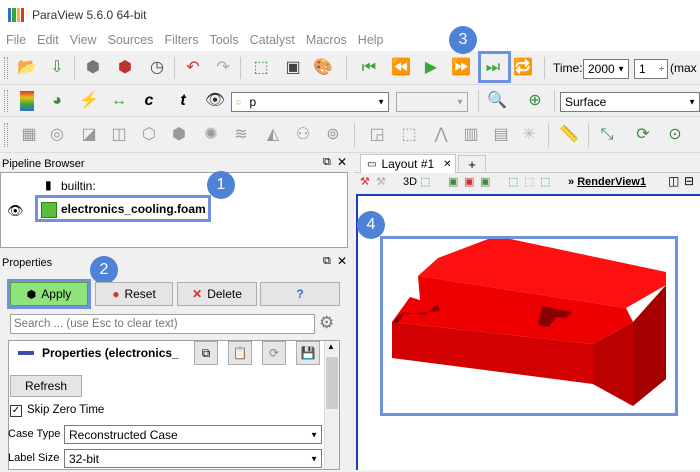 The width and height of the screenshot is (700, 472). What do you see at coordinates (157, 68) in the screenshot?
I see `auto-apply-icon: ◷` at bounding box center [157, 68].